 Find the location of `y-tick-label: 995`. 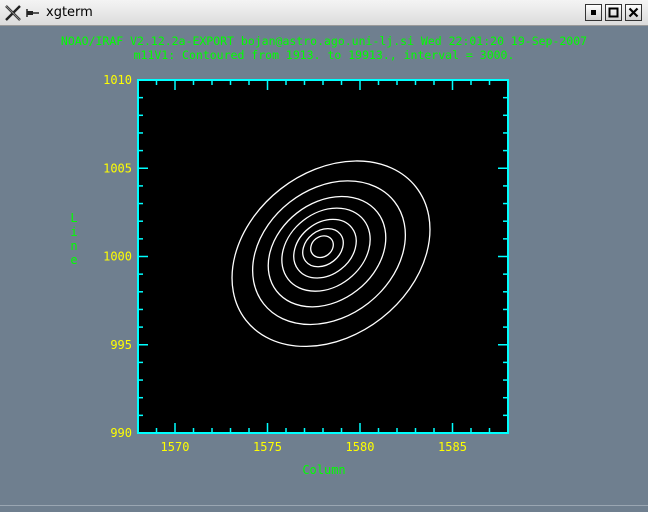

y-tick-label: 995 is located at coordinates (121, 345).